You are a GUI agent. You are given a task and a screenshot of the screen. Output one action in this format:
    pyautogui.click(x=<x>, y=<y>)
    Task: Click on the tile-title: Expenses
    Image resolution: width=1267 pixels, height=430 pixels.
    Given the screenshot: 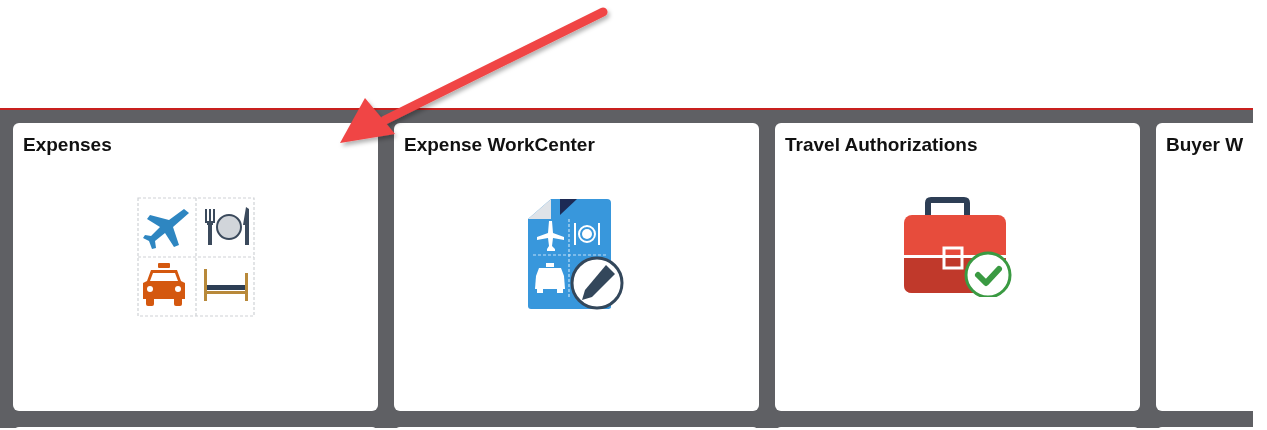 What is the action you would take?
    pyautogui.click(x=68, y=145)
    